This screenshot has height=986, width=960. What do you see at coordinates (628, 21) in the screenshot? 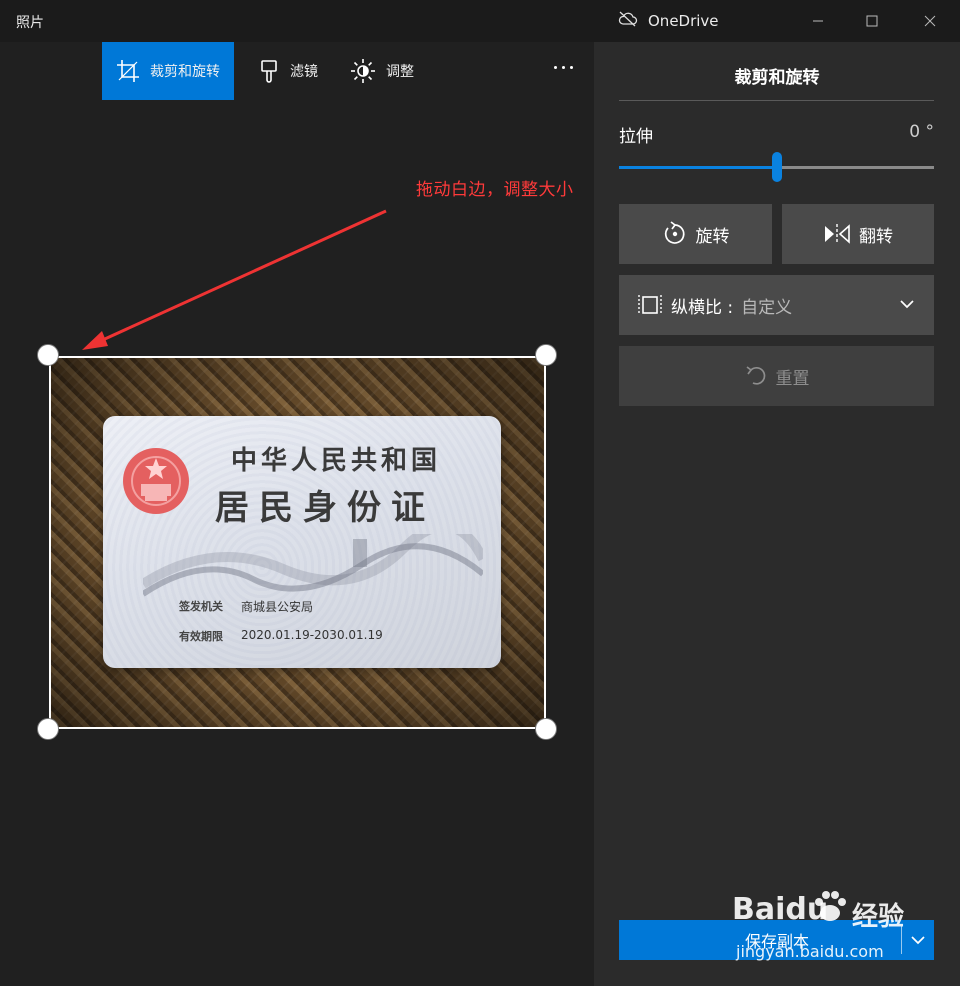
I see `cloud-off-icon` at bounding box center [628, 21].